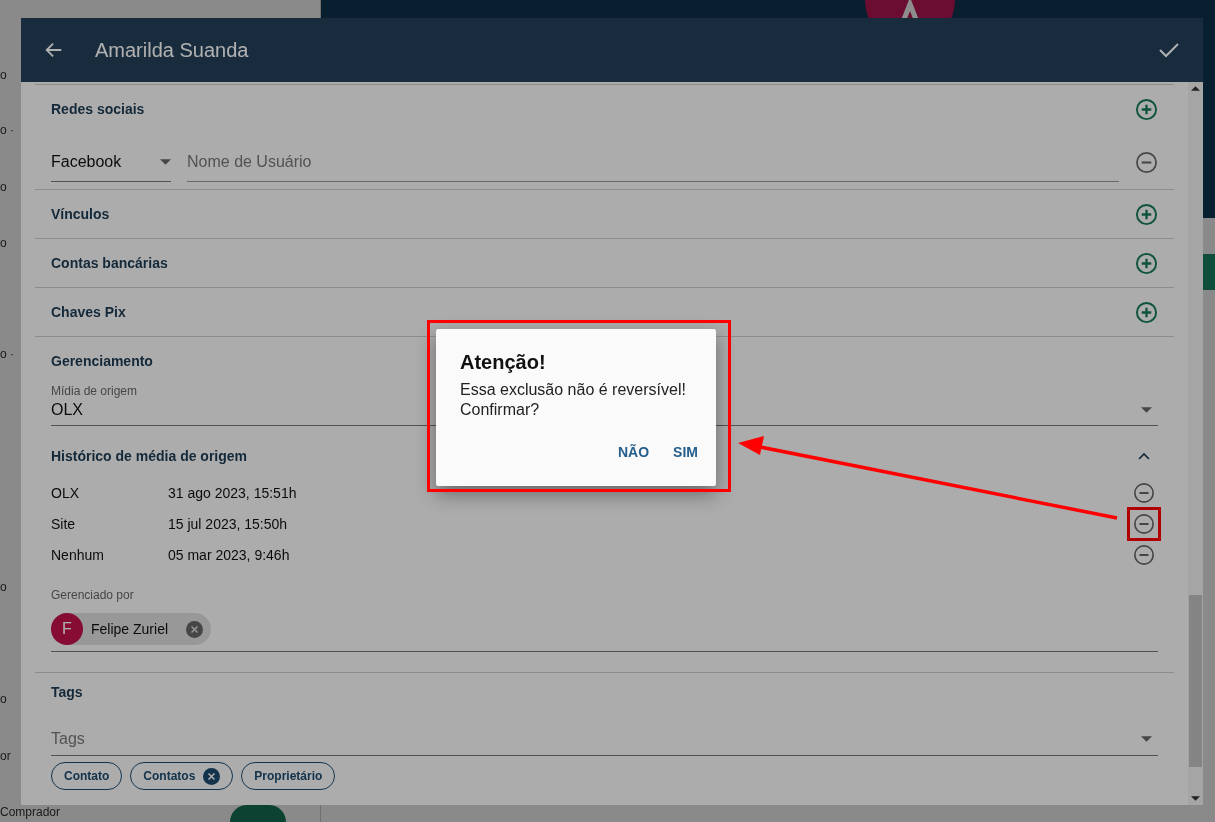  I want to click on panel-title: Amarilda Suanda, so click(172, 50).